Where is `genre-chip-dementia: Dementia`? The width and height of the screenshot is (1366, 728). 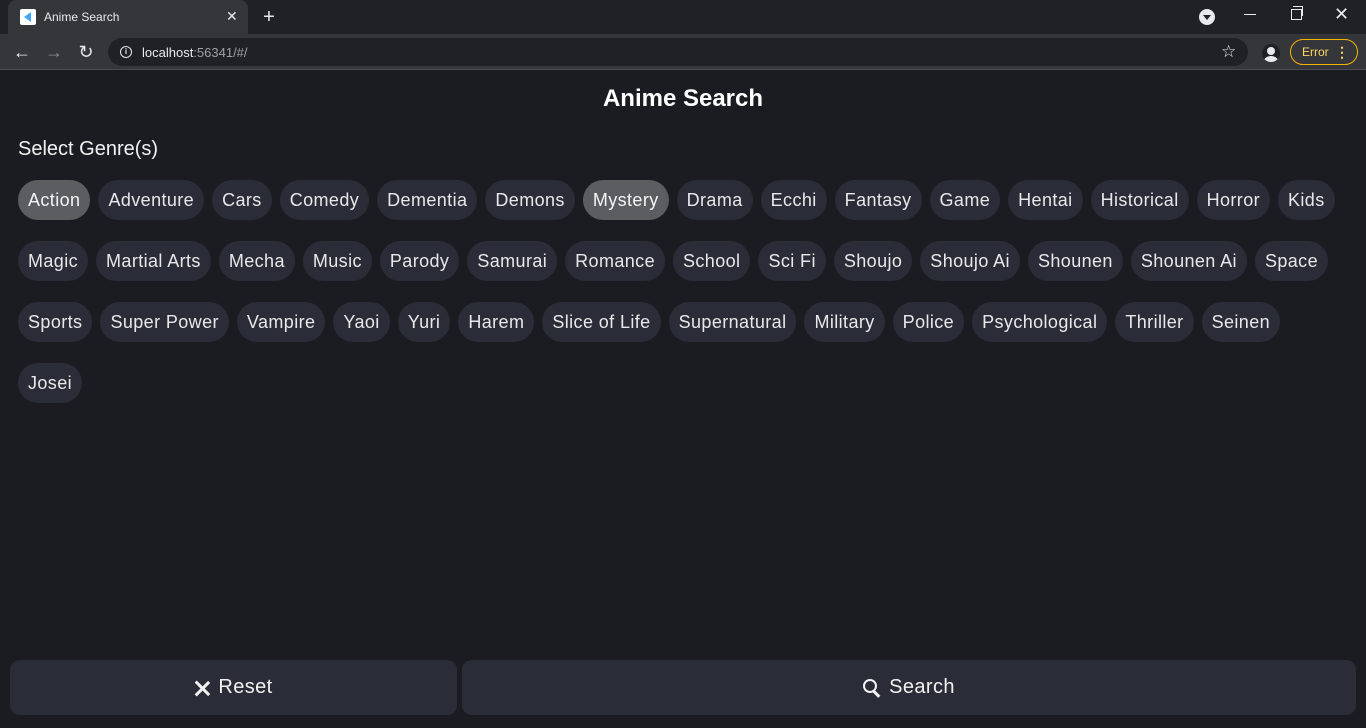 genre-chip-dementia: Dementia is located at coordinates (427, 200).